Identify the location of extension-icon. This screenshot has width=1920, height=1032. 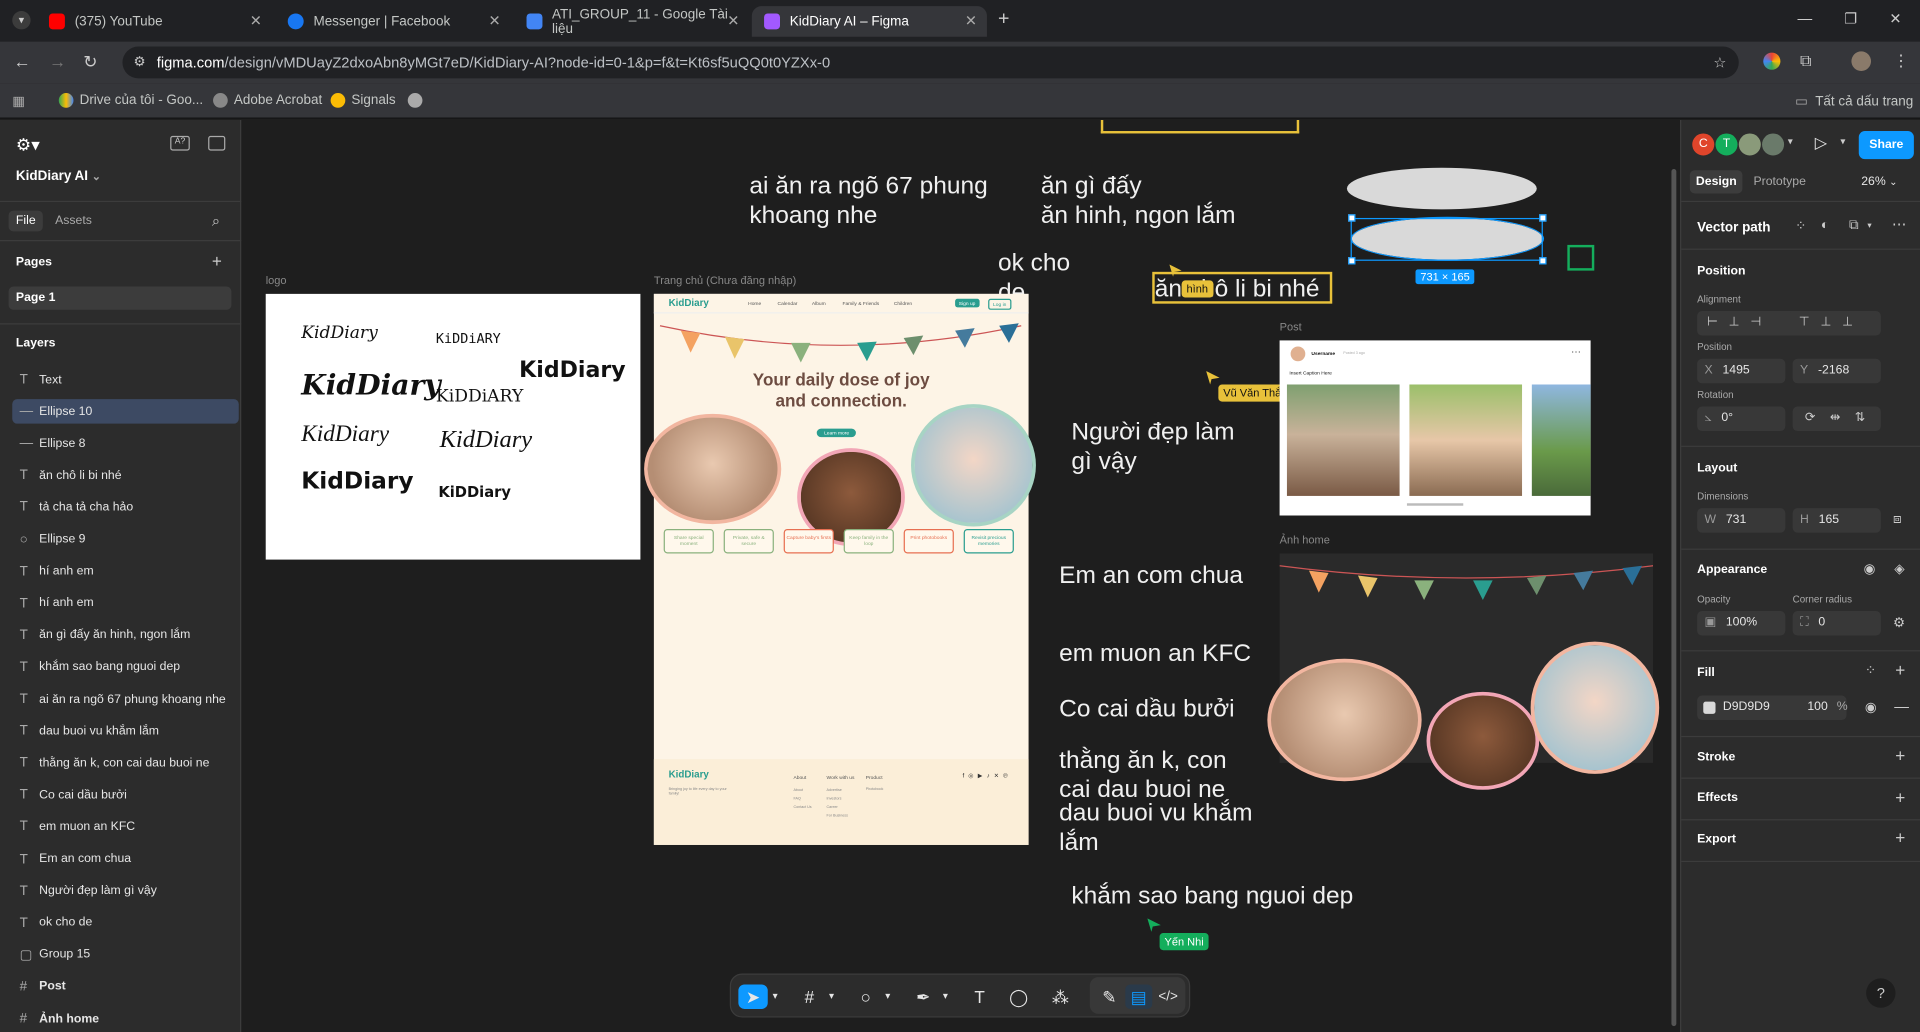
(1772, 61).